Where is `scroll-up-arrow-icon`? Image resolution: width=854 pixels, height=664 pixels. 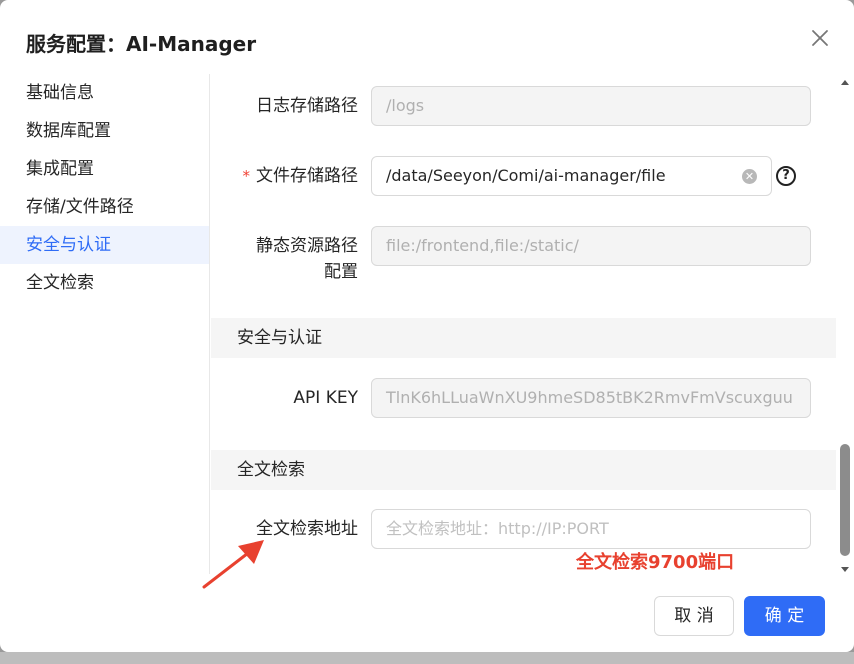 scroll-up-arrow-icon is located at coordinates (845, 82).